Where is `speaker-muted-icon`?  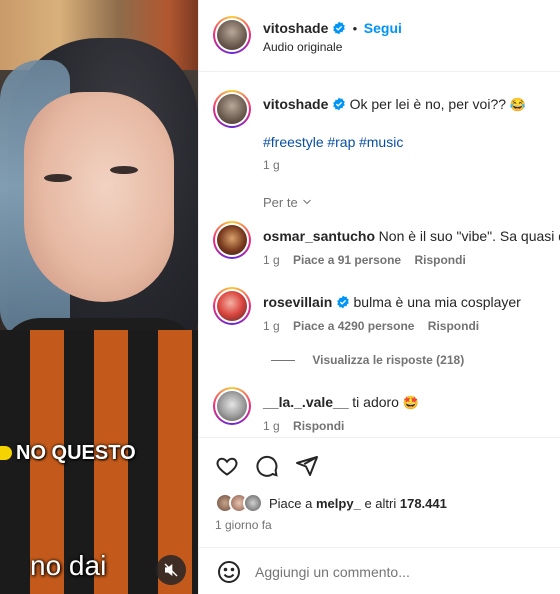
speaker-muted-icon is located at coordinates (171, 570).